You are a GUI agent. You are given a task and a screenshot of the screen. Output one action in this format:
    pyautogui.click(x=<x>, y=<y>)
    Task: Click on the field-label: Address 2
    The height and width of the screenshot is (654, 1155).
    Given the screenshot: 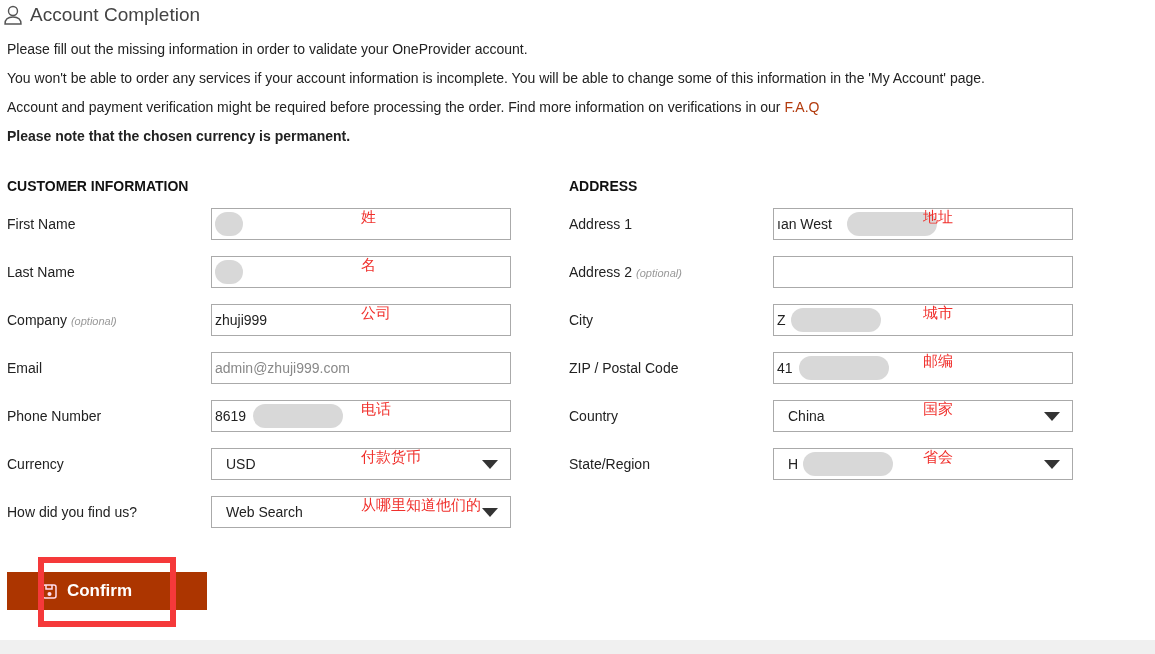 What is the action you would take?
    pyautogui.click(x=601, y=272)
    